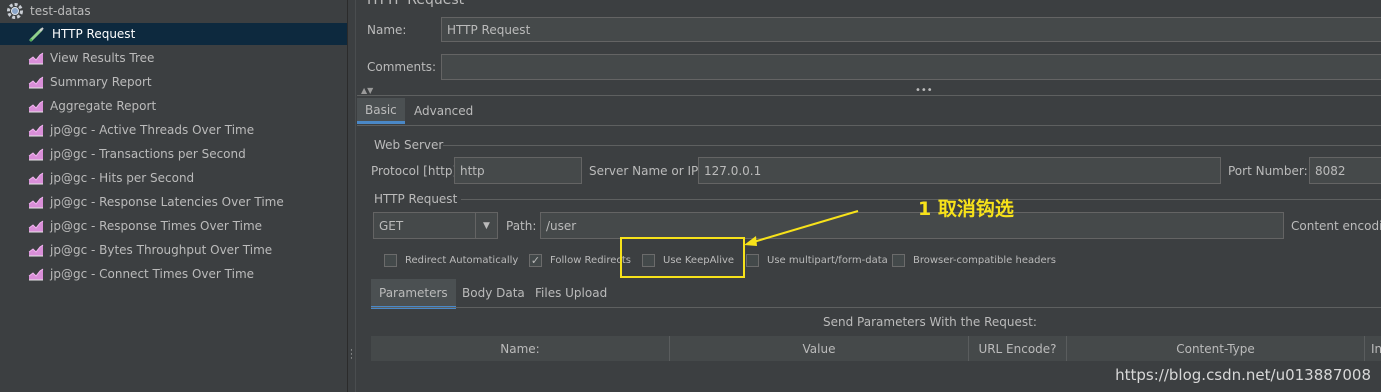  I want to click on tree-item-label: Aggregate Report, so click(103, 106).